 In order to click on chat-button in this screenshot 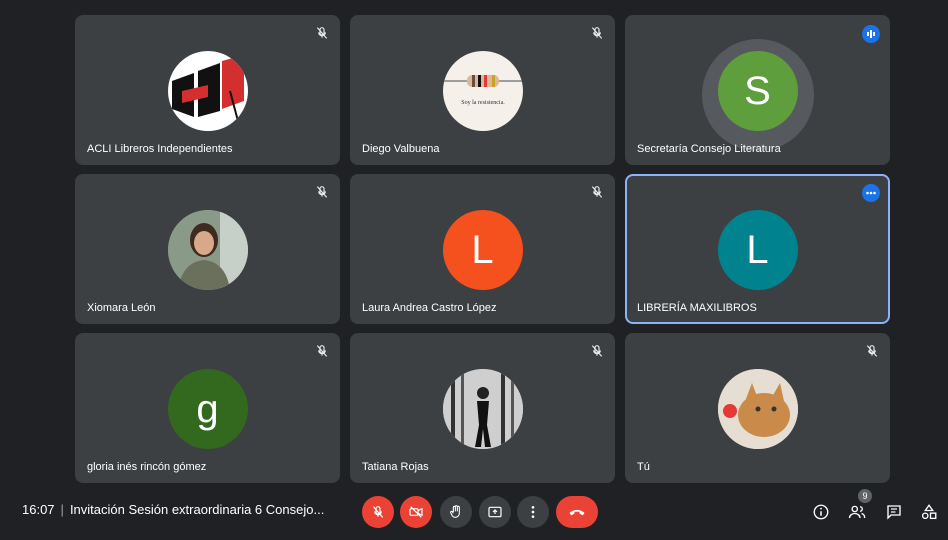, I will do `click(894, 512)`.